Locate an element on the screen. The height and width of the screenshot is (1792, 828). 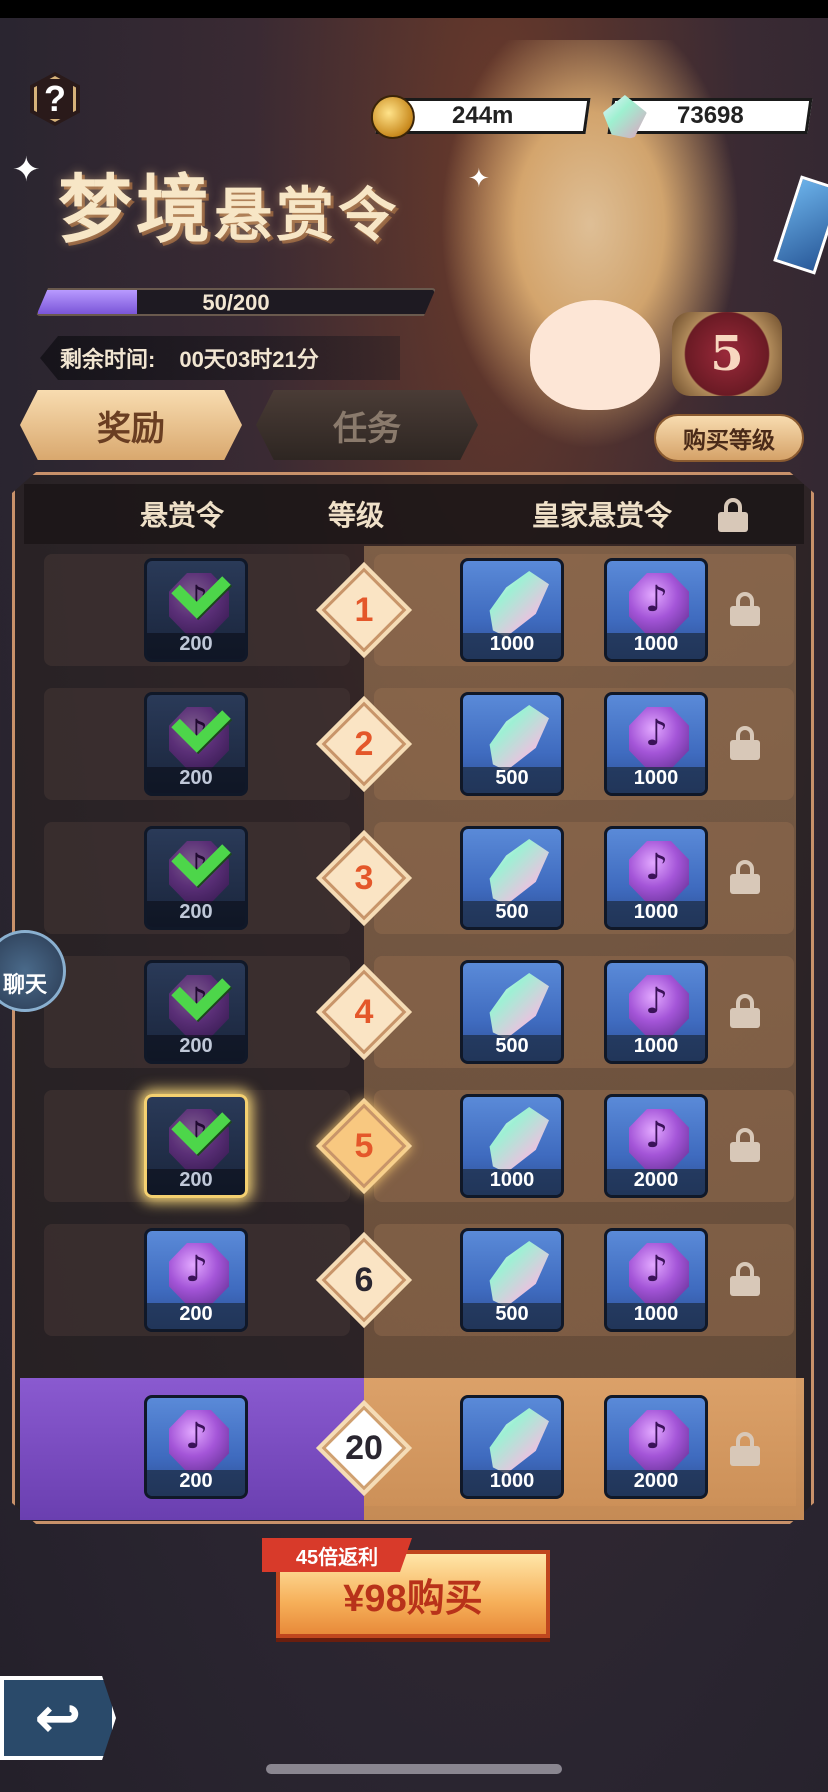
reward-row: 200 1 1000 1000 is located at coordinates (420, 608).